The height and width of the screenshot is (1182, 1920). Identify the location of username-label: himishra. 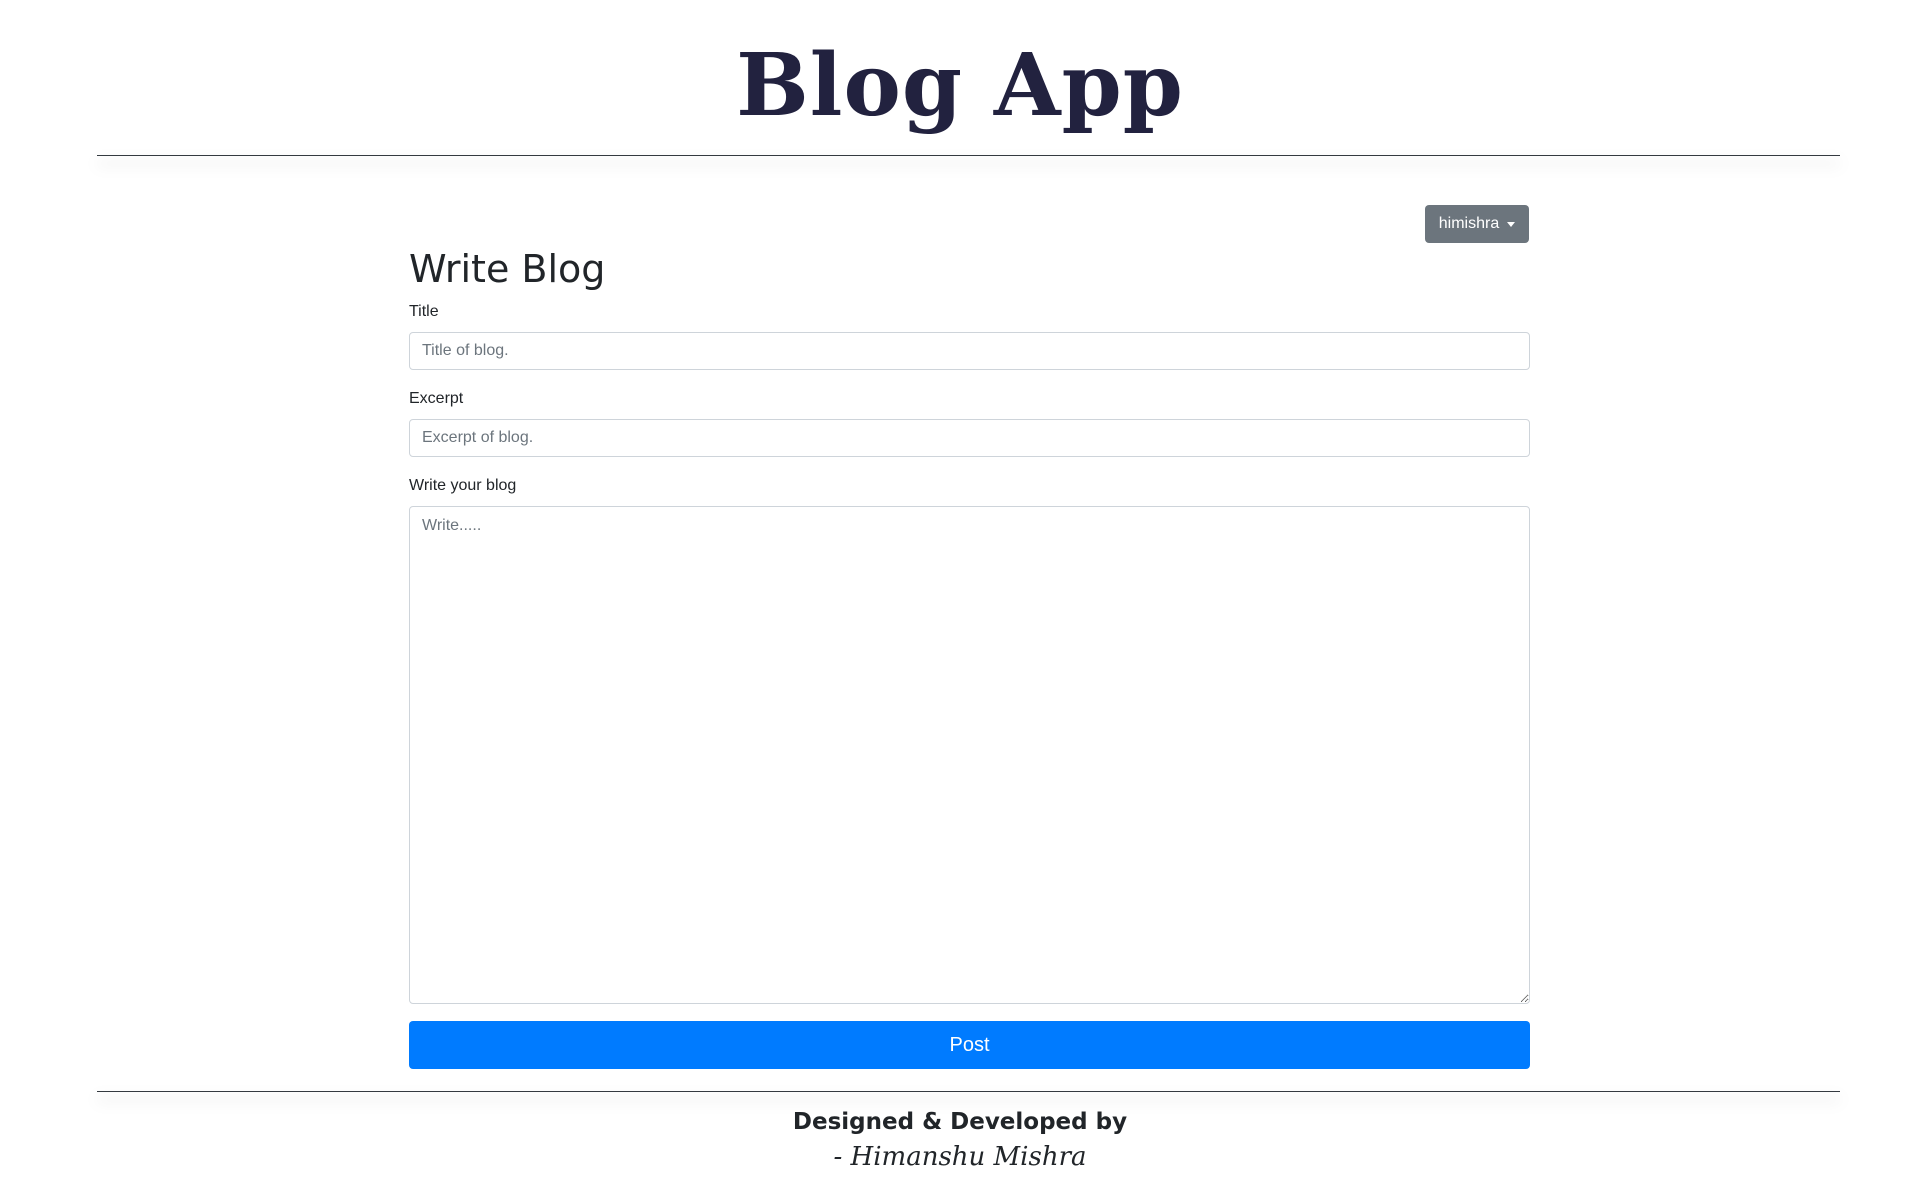
(1469, 223).